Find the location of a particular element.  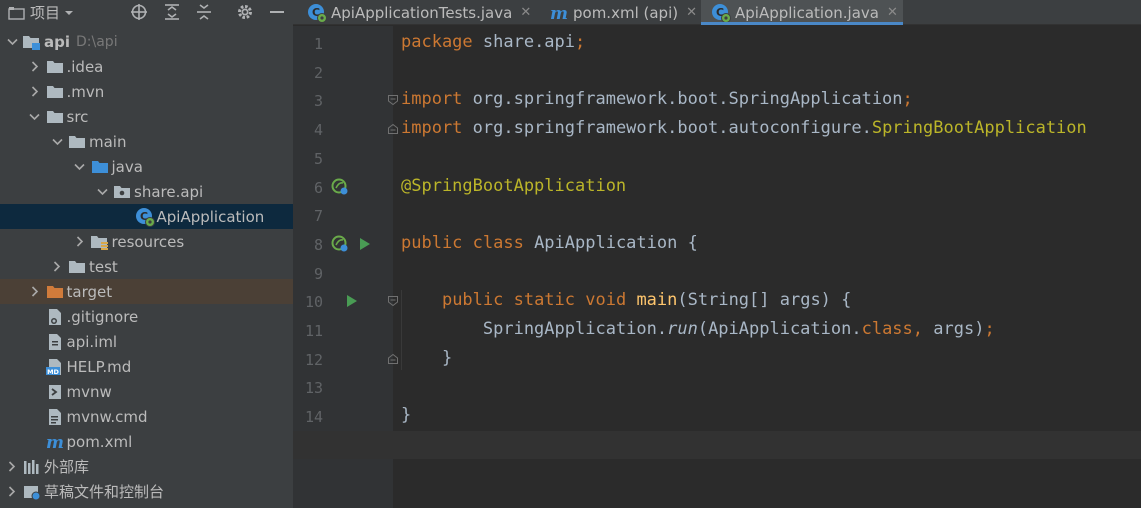

locate-icon is located at coordinates (139, 12).